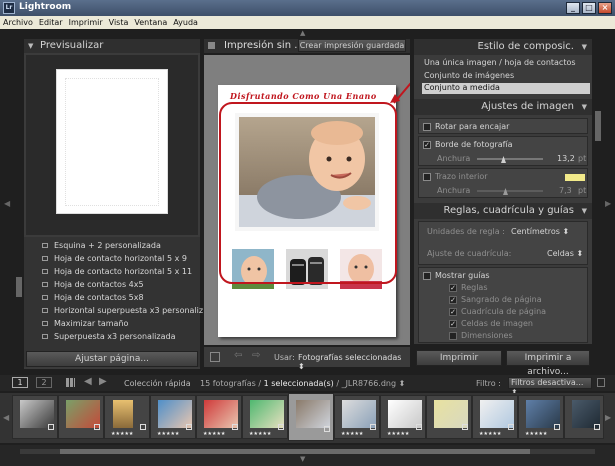 The image size is (615, 466). What do you see at coordinates (19, 287) in the screenshot?
I see `left-scroll-handle` at bounding box center [19, 287].